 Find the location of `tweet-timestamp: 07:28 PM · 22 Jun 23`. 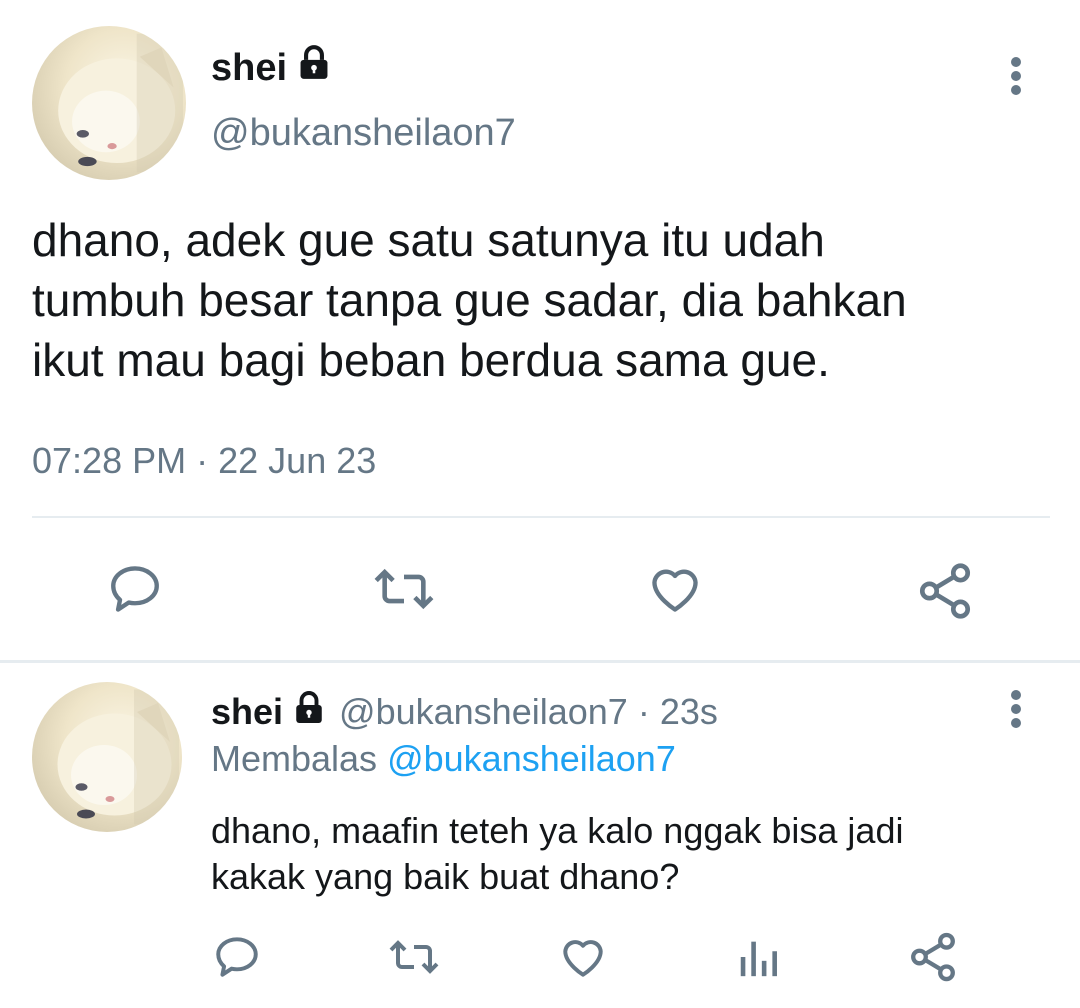

tweet-timestamp: 07:28 PM · 22 Jun 23 is located at coordinates (204, 461).